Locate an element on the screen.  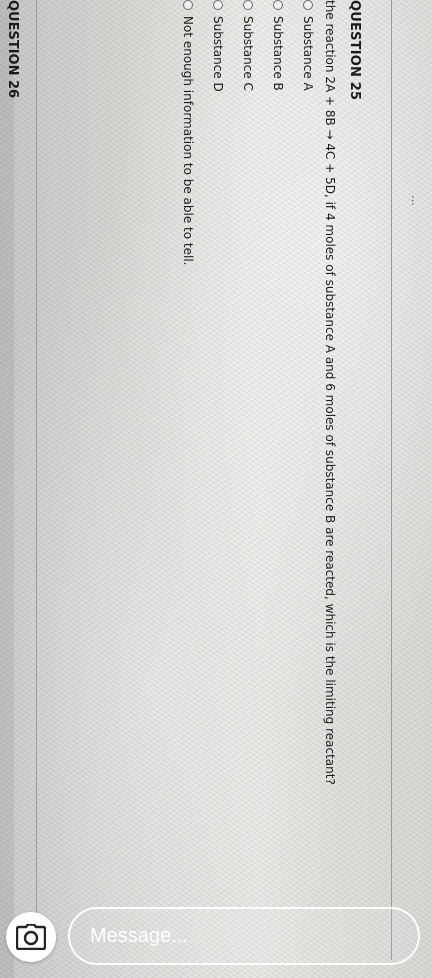
message-input-container is located at coordinates (244, 936).